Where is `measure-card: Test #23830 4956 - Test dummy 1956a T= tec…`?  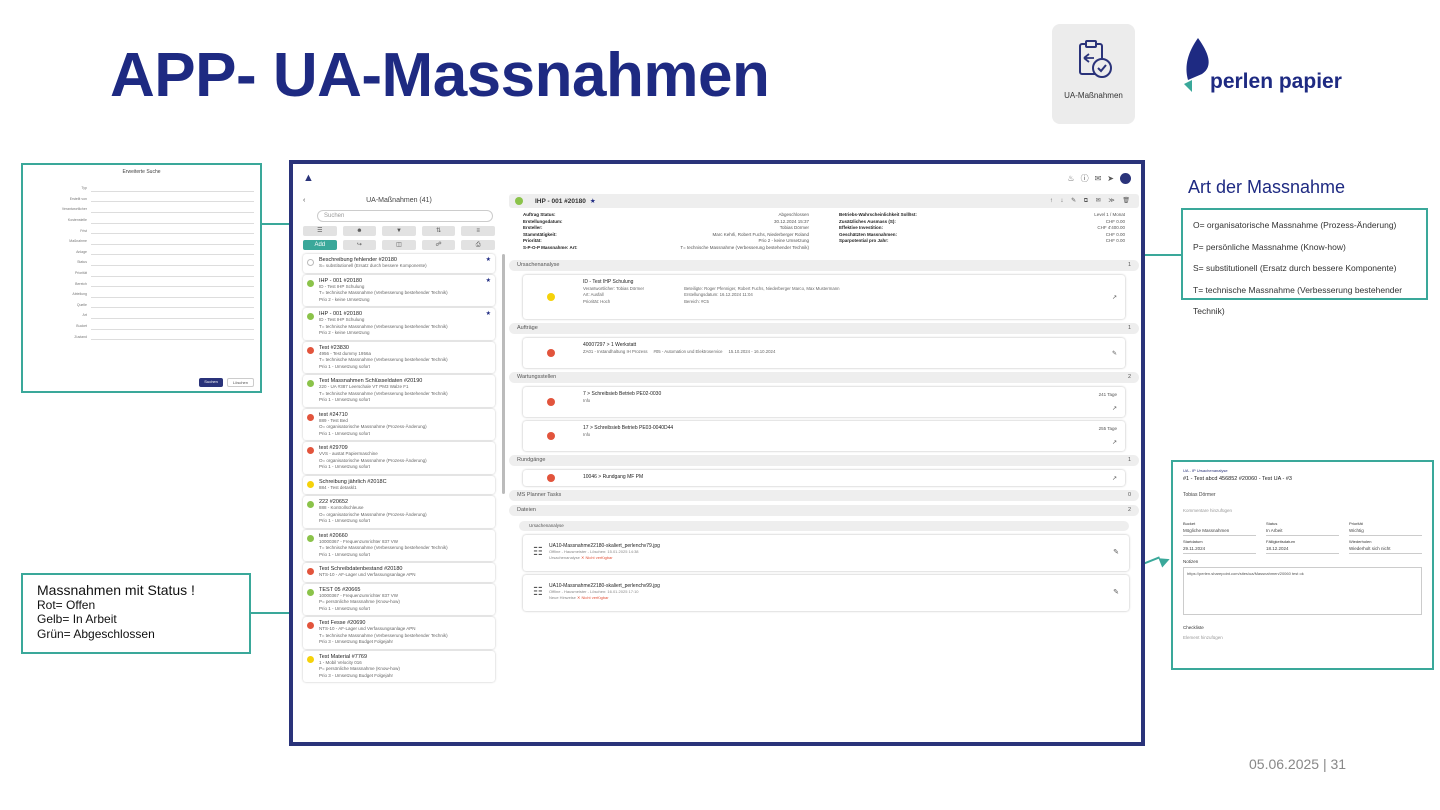
measure-card: Test #23830 4956 - Test dummy 1956a T= tec… is located at coordinates (399, 357).